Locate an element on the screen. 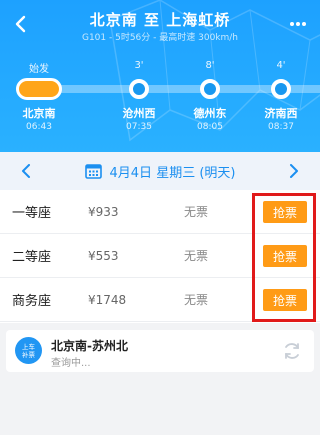 This screenshot has width=320, height=435. badge-line-2: 补票 is located at coordinates (28, 354).